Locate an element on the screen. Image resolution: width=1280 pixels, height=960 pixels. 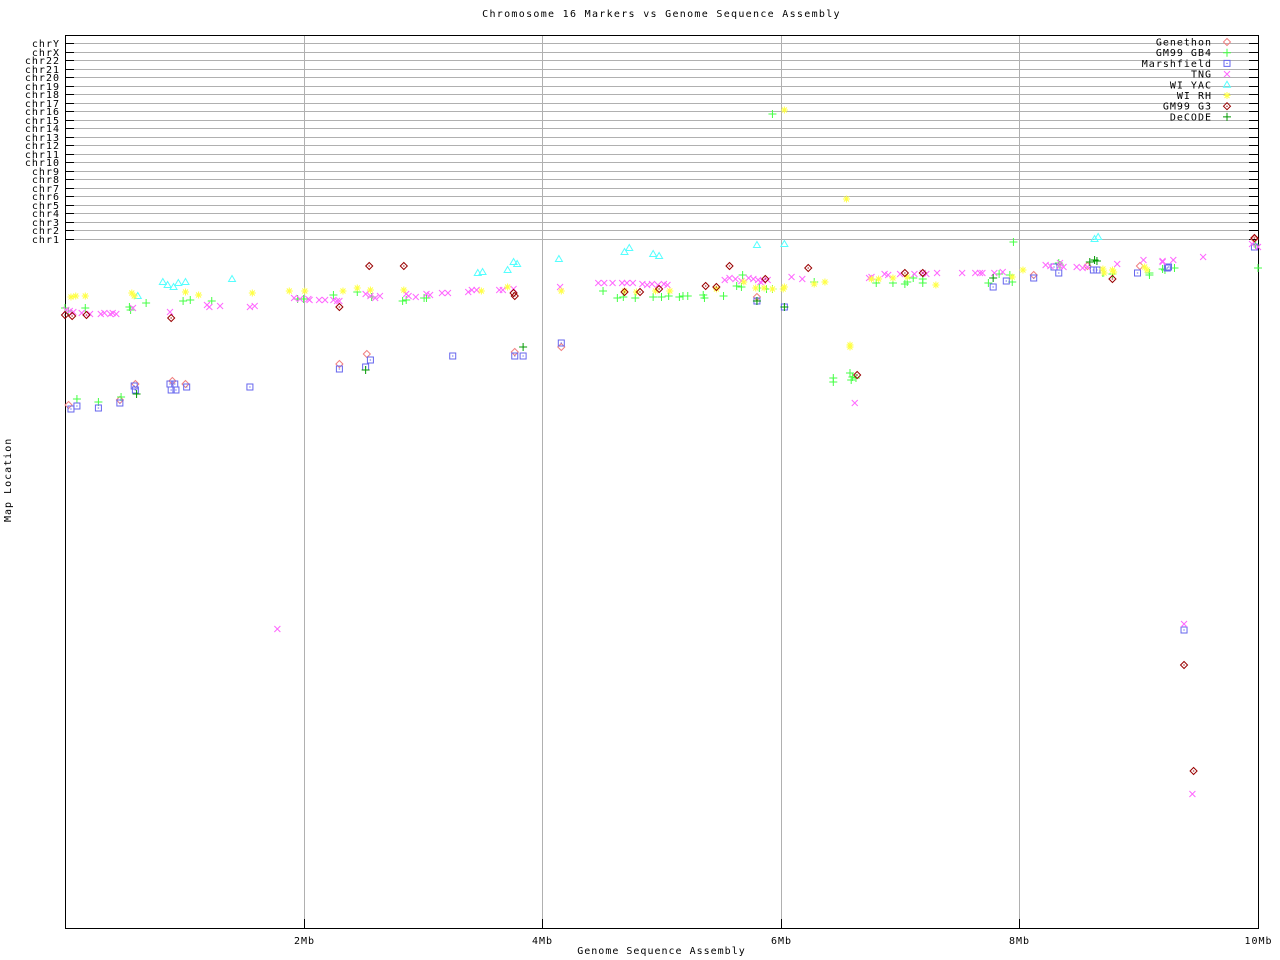
series-wiyac is located at coordinates (618, 265).